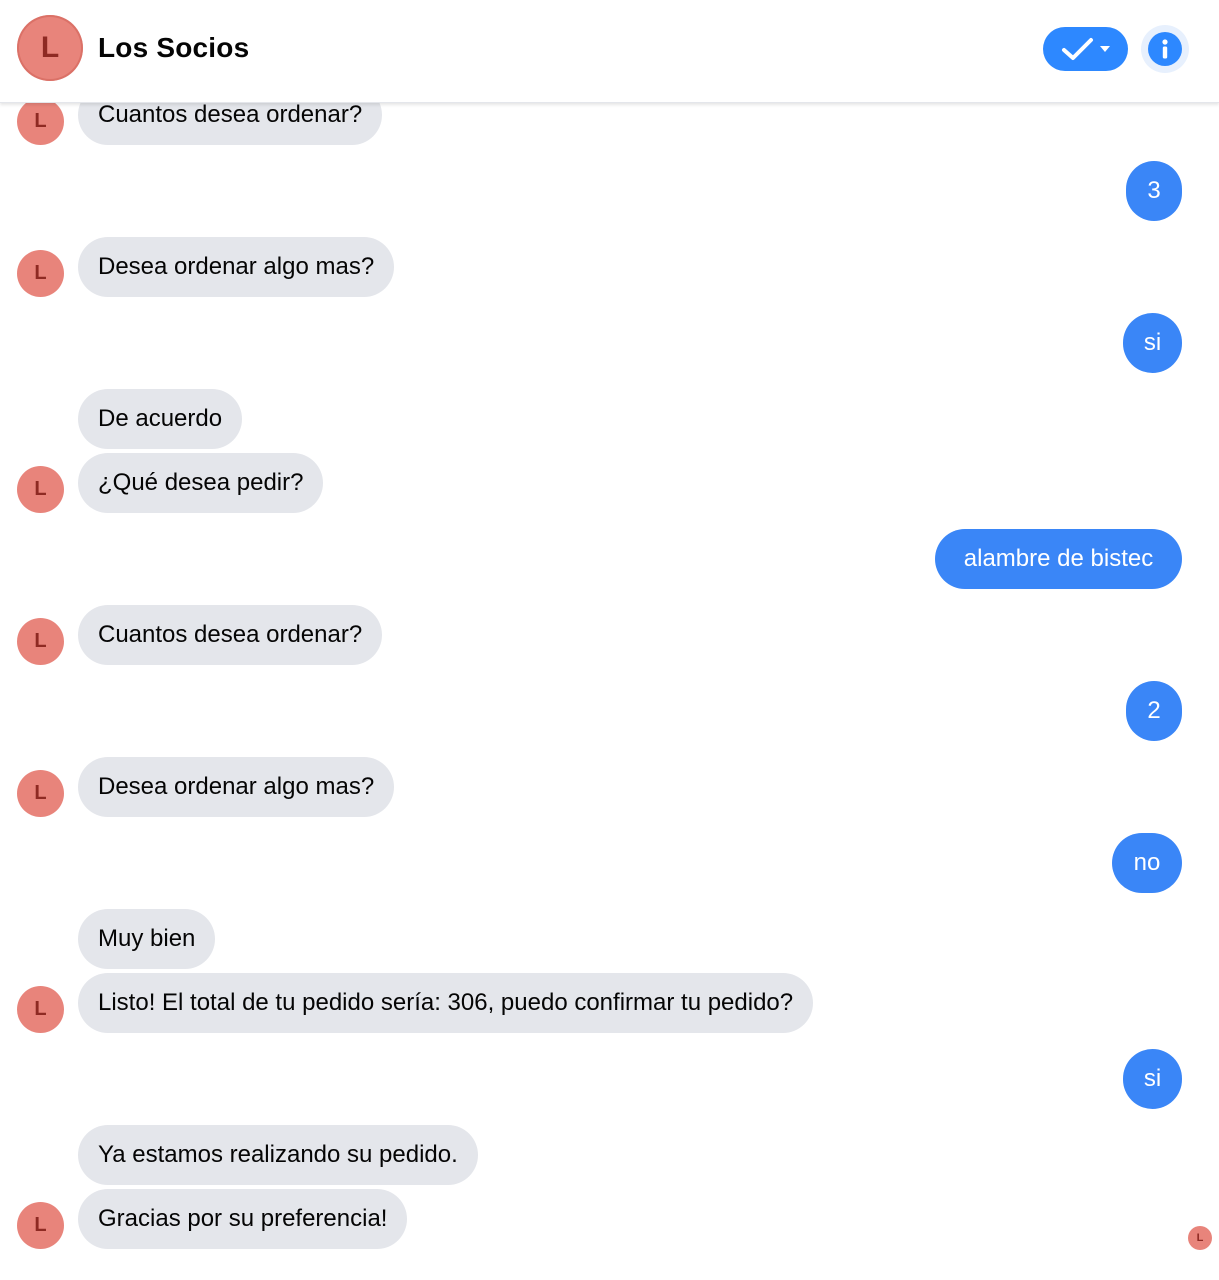 The height and width of the screenshot is (1280, 1219). Describe the element at coordinates (1154, 711) in the screenshot. I see `message-bubble: 2` at that location.